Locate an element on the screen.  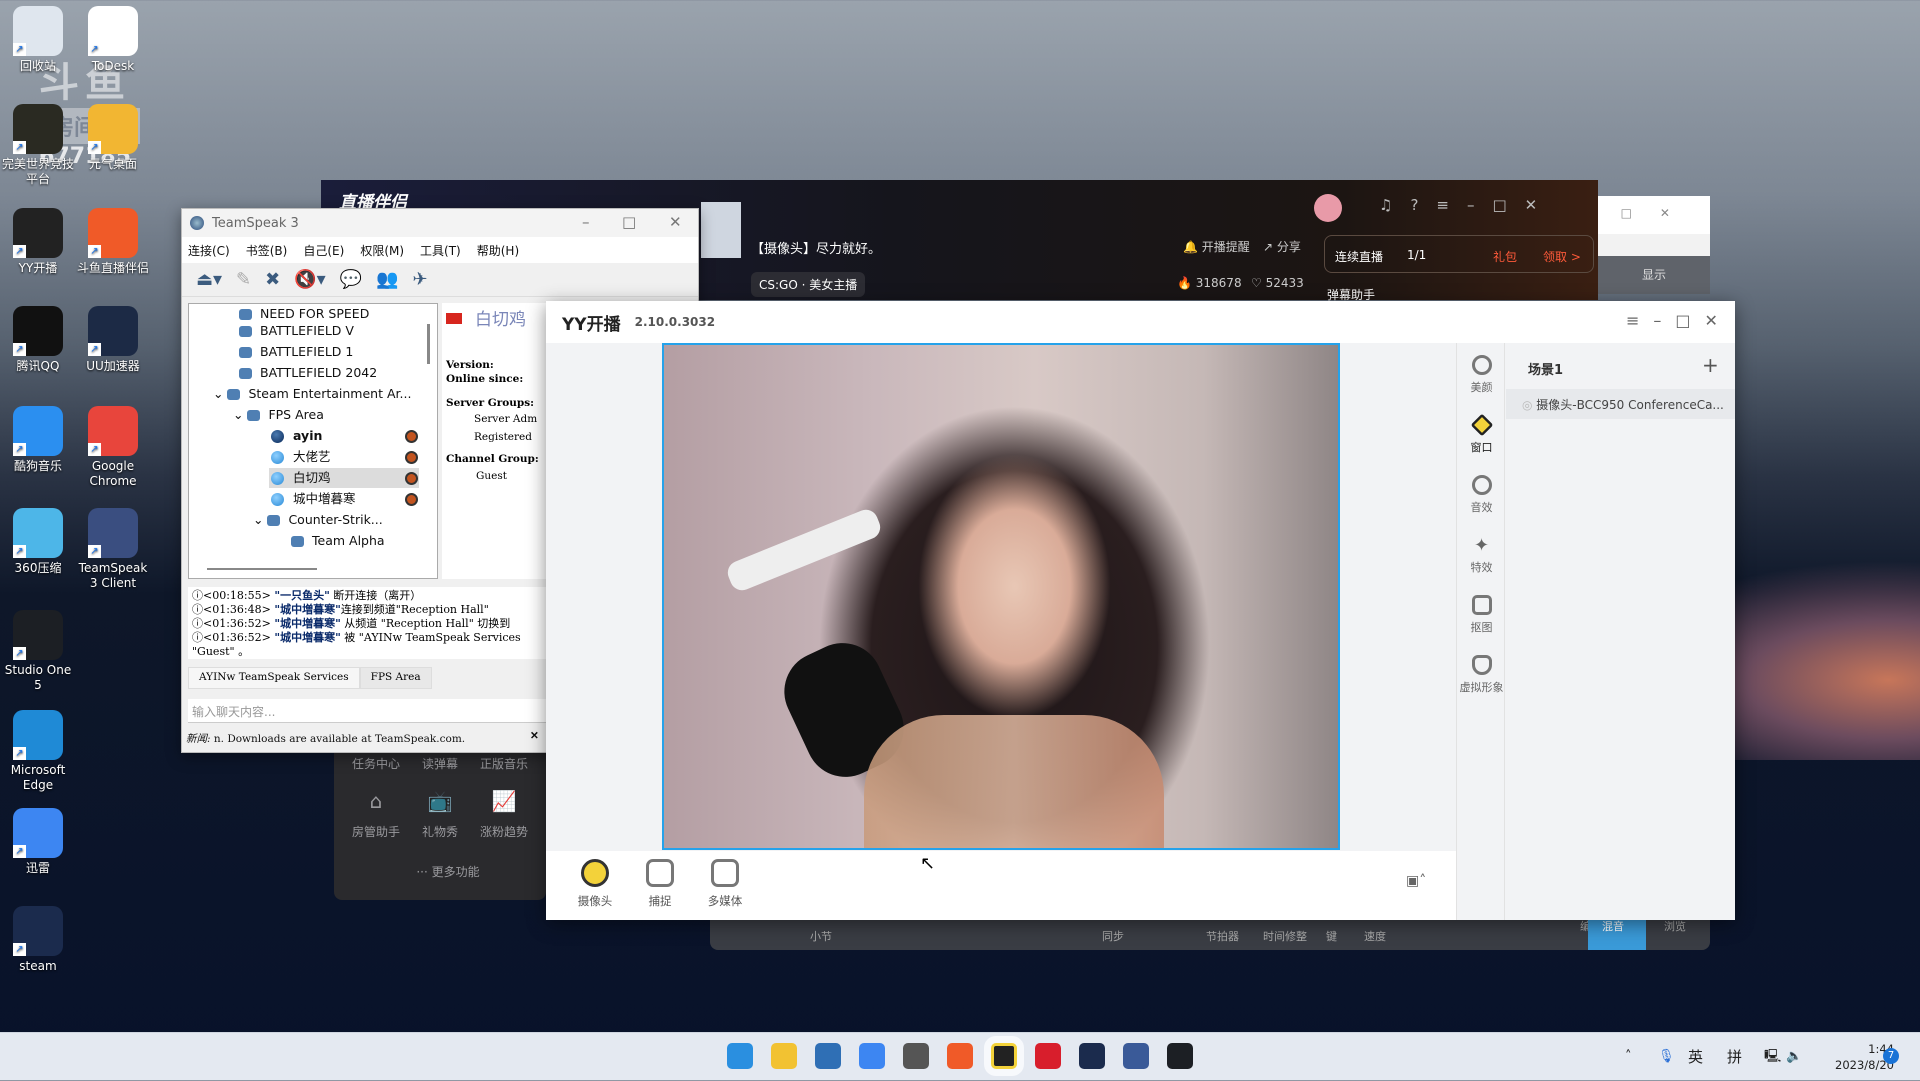
menu-bookmarks: 书签(B) is located at coordinates (267, 250).